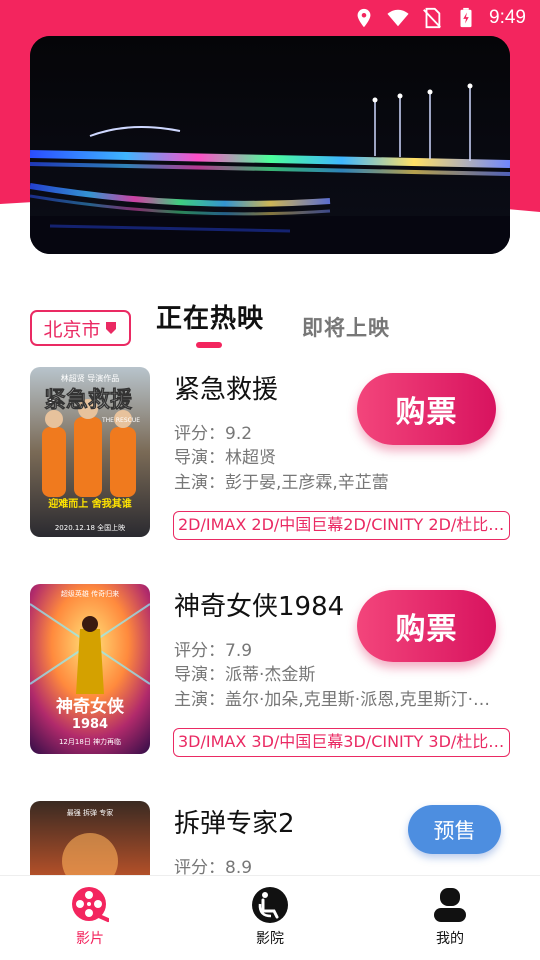 The width and height of the screenshot is (540, 960). Describe the element at coordinates (270, 939) in the screenshot. I see `nav-label-cinemas: 影院` at that location.